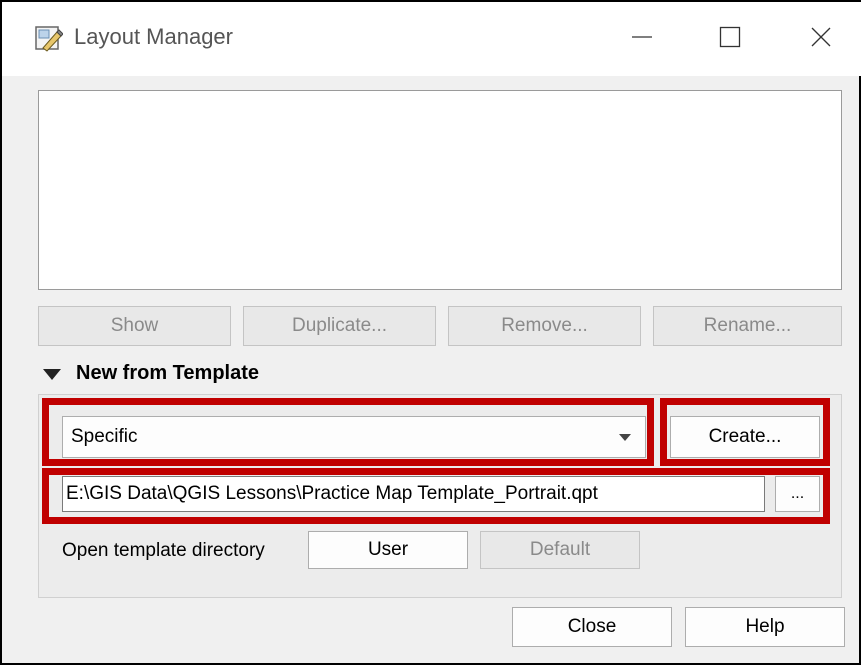  Describe the element at coordinates (354, 437) in the screenshot. I see `template-type-dropdown: Specific` at that location.